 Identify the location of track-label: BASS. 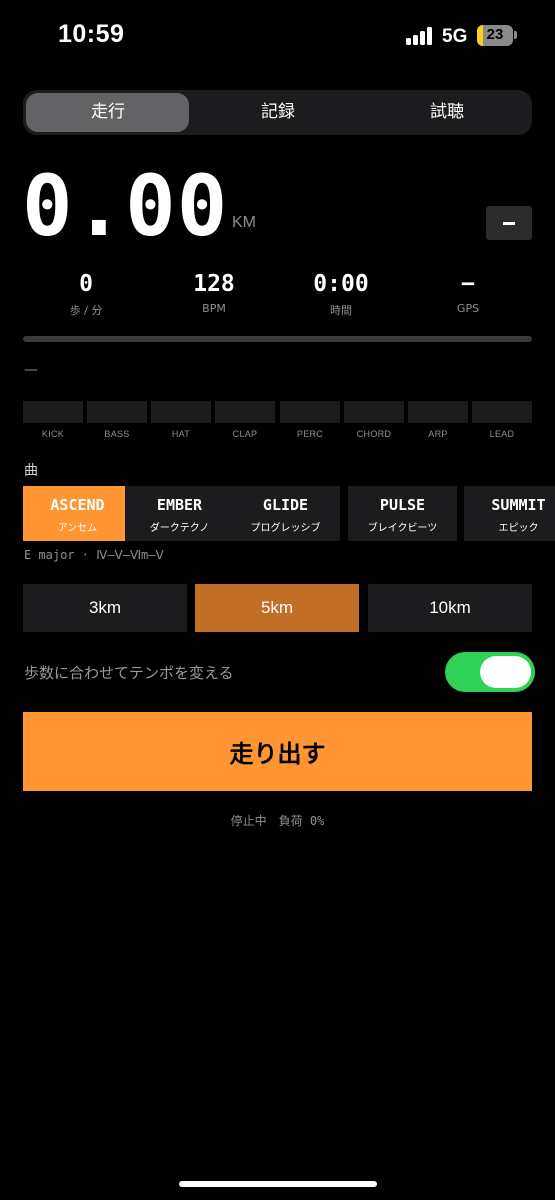
(117, 434).